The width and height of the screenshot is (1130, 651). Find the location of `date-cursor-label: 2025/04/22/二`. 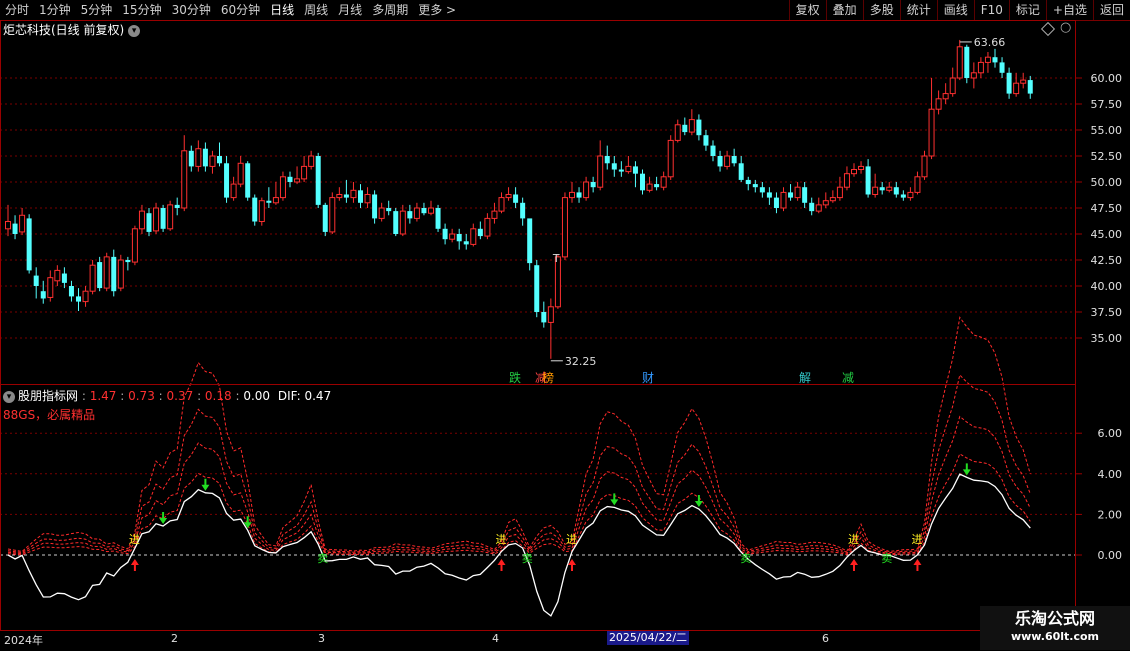

date-cursor-label: 2025/04/22/二 is located at coordinates (648, 638).